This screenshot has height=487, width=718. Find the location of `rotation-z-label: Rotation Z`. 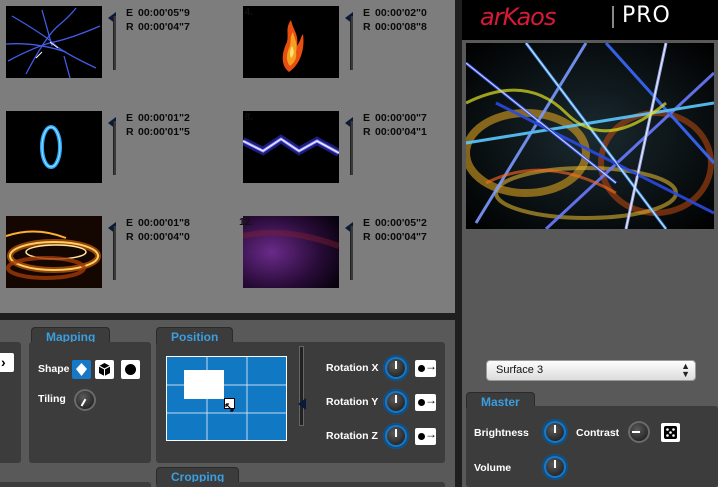

rotation-z-label: Rotation Z is located at coordinates (352, 436).